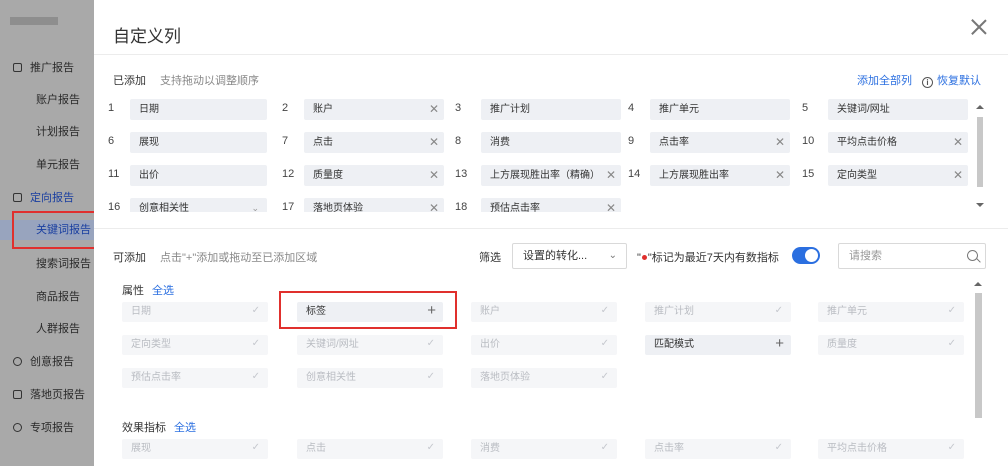  Describe the element at coordinates (198, 109) in the screenshot. I see `column-chip: 日期` at that location.